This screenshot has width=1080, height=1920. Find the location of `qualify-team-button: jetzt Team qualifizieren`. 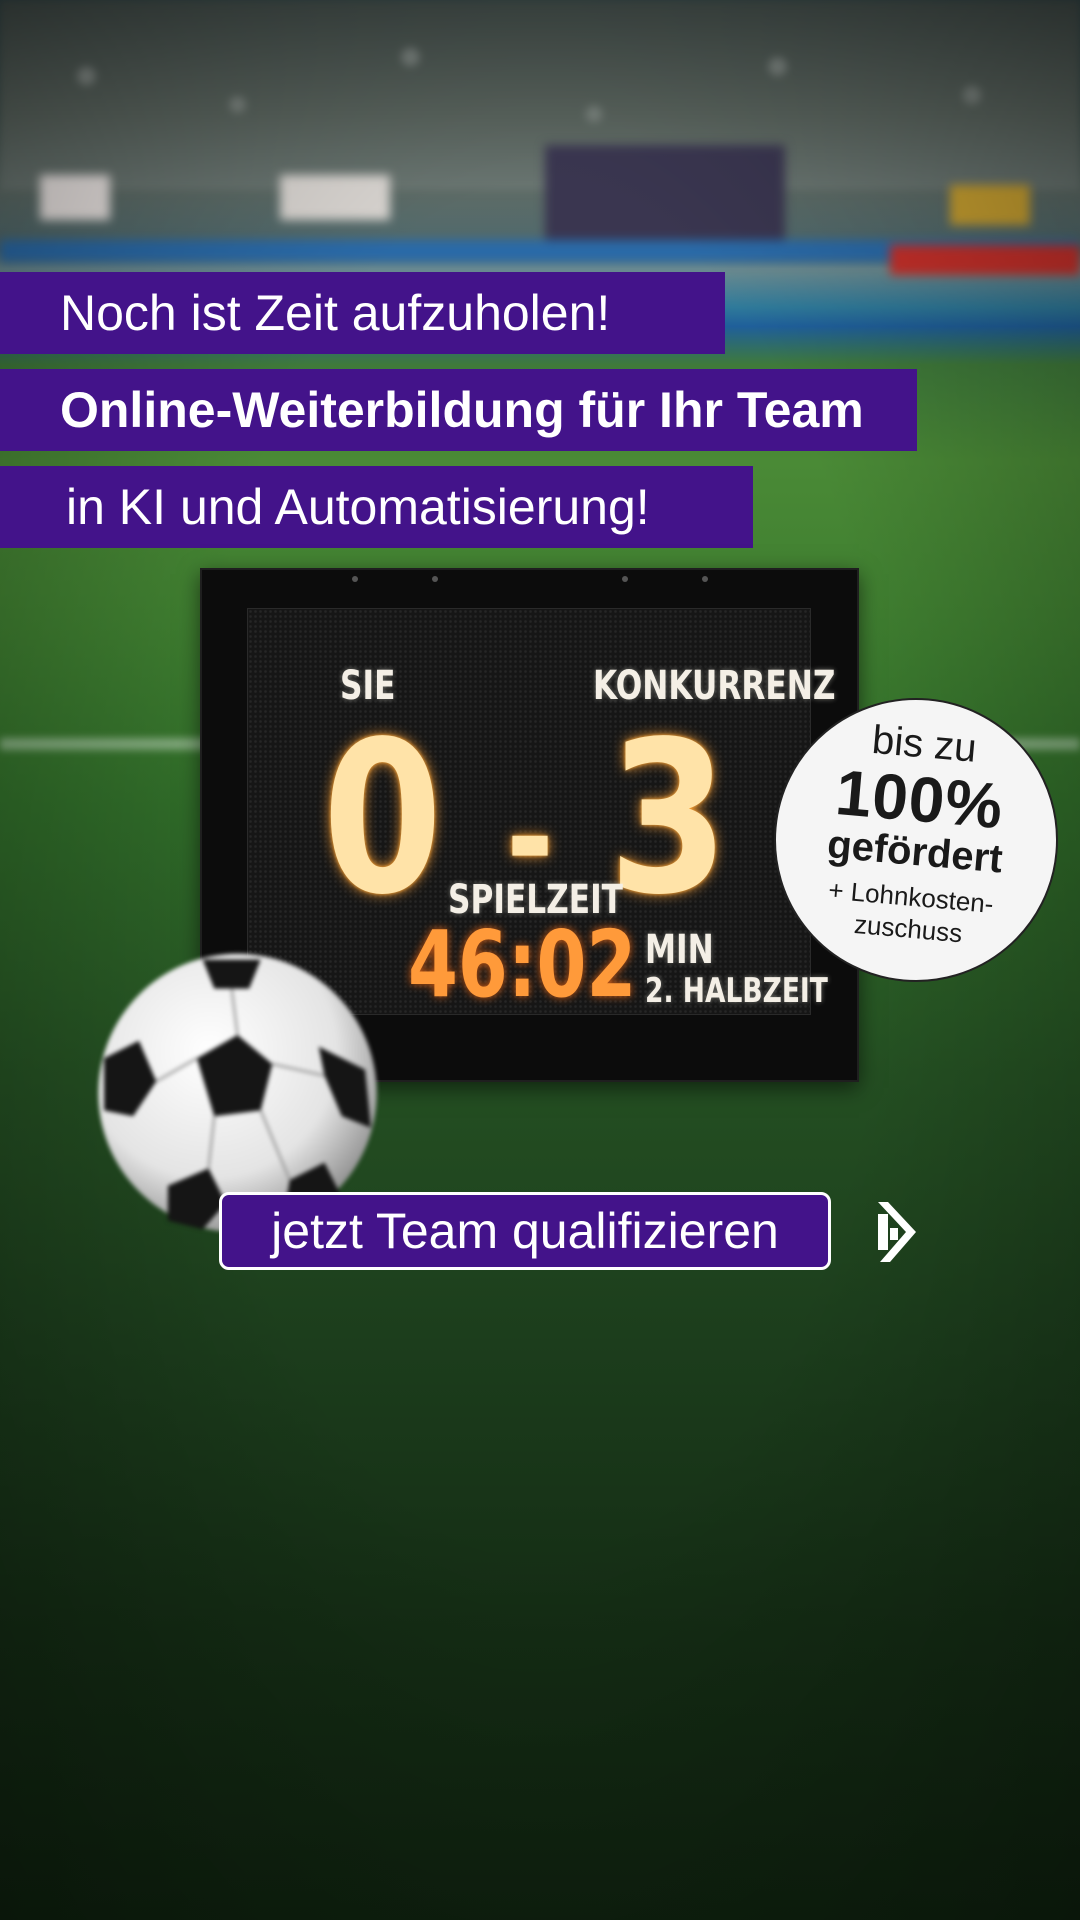

qualify-team-button: jetzt Team qualifizieren is located at coordinates (525, 1231).